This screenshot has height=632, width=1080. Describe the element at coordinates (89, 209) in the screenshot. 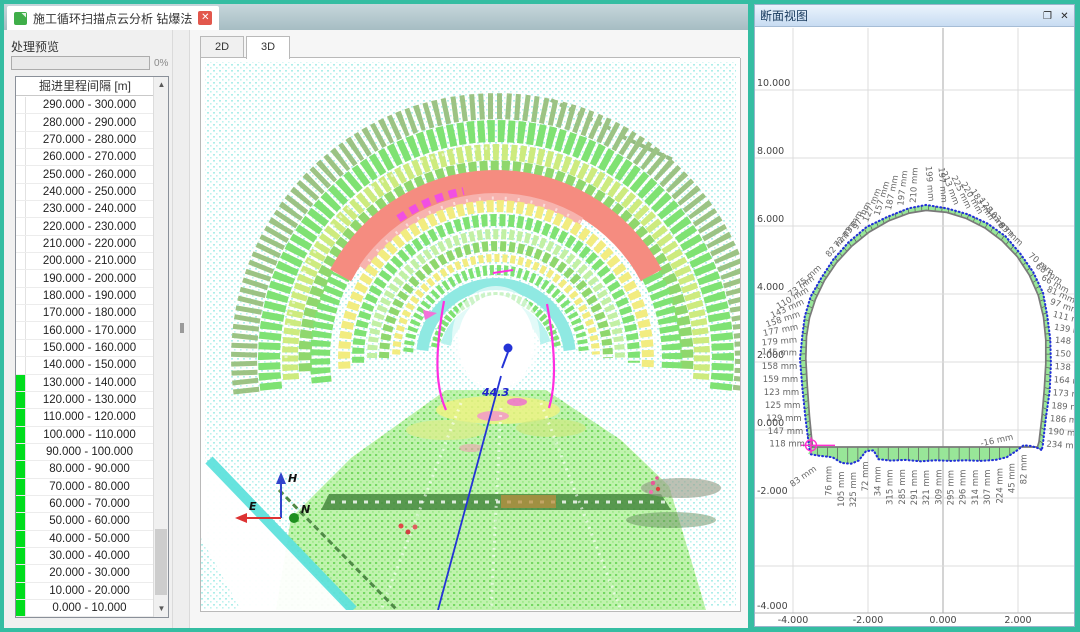

I see `interval-range: 230.000 - 240.000` at that location.